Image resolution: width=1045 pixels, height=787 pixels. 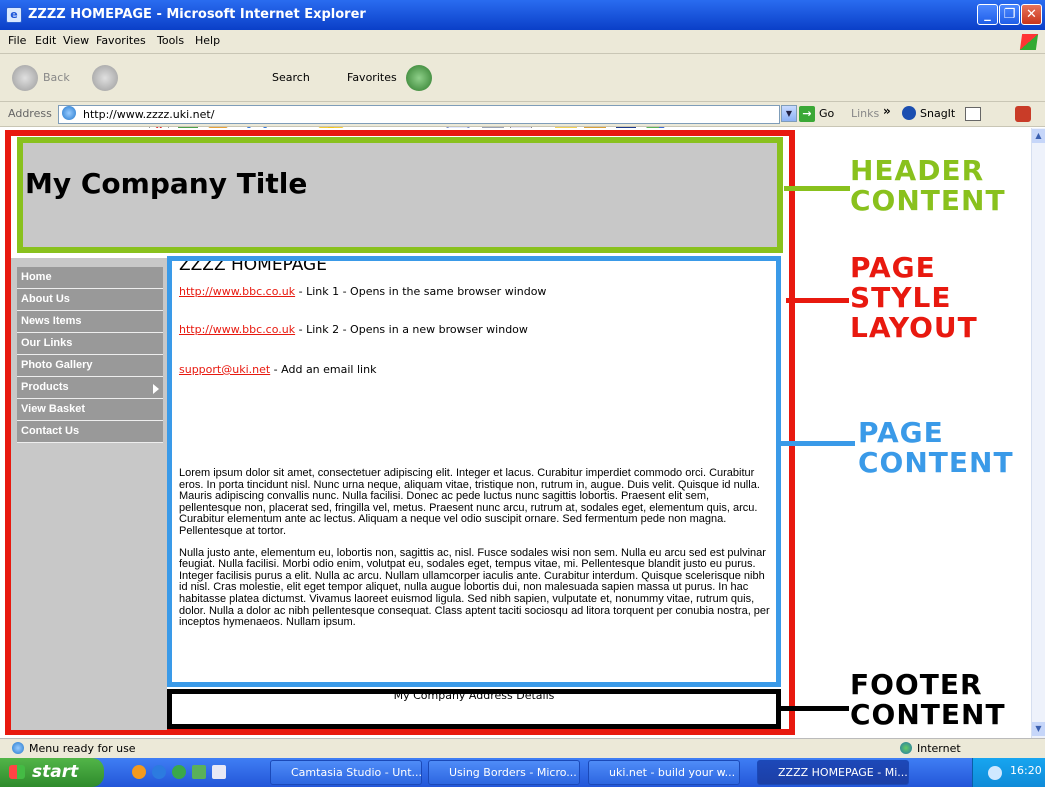 What do you see at coordinates (207, 40) in the screenshot?
I see `menu-help: Help` at bounding box center [207, 40].